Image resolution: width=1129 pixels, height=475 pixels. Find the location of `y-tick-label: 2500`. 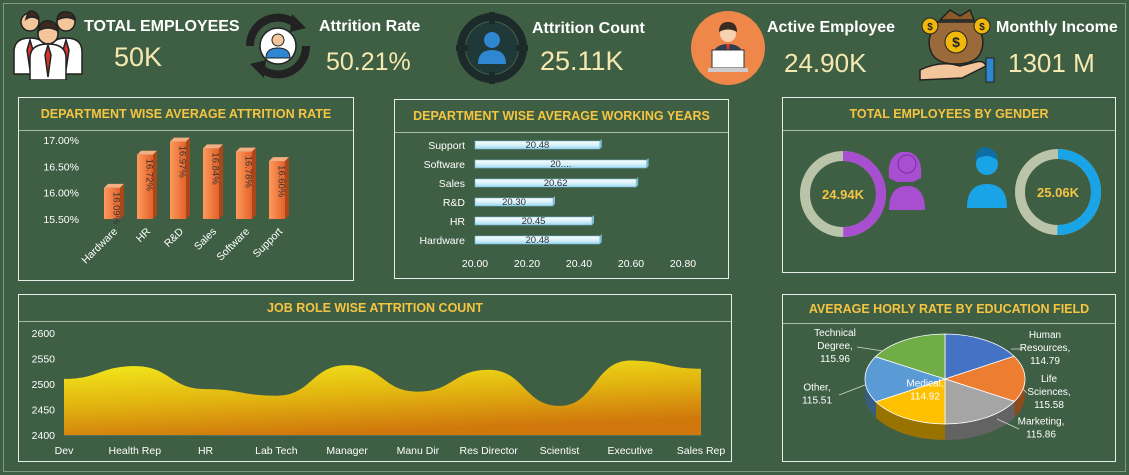

y-tick-label: 2500 is located at coordinates (44, 385).